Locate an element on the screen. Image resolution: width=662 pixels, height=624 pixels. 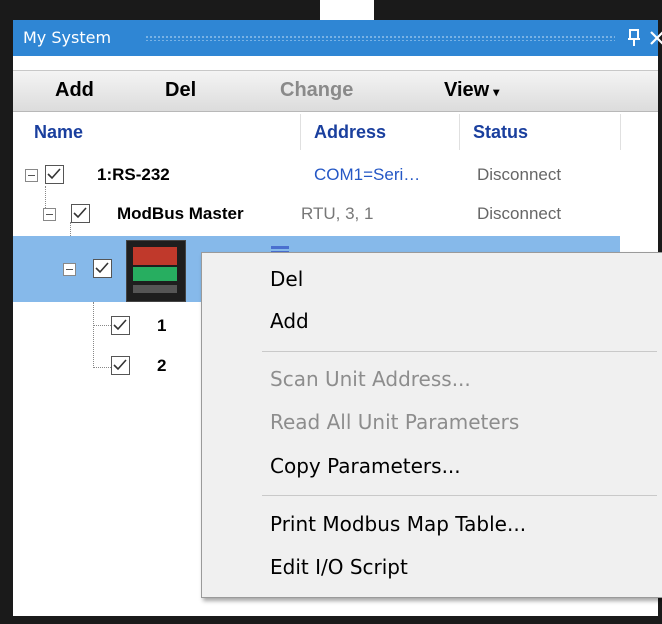
tree-node-rs232: 1:RS-232 is located at coordinates (133, 175).